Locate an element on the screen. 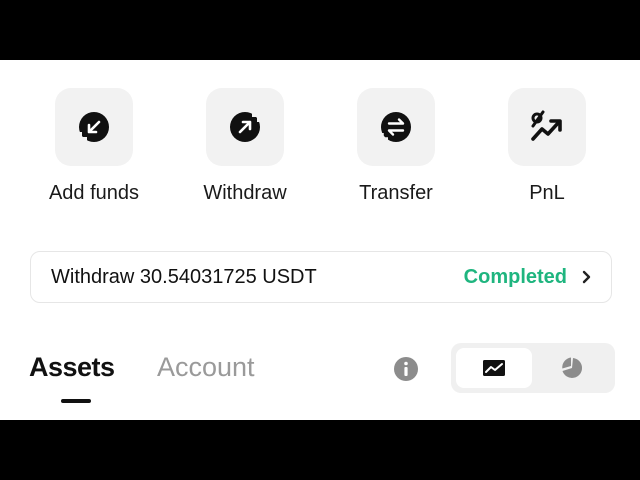  active-tab-indicator is located at coordinates (76, 401).